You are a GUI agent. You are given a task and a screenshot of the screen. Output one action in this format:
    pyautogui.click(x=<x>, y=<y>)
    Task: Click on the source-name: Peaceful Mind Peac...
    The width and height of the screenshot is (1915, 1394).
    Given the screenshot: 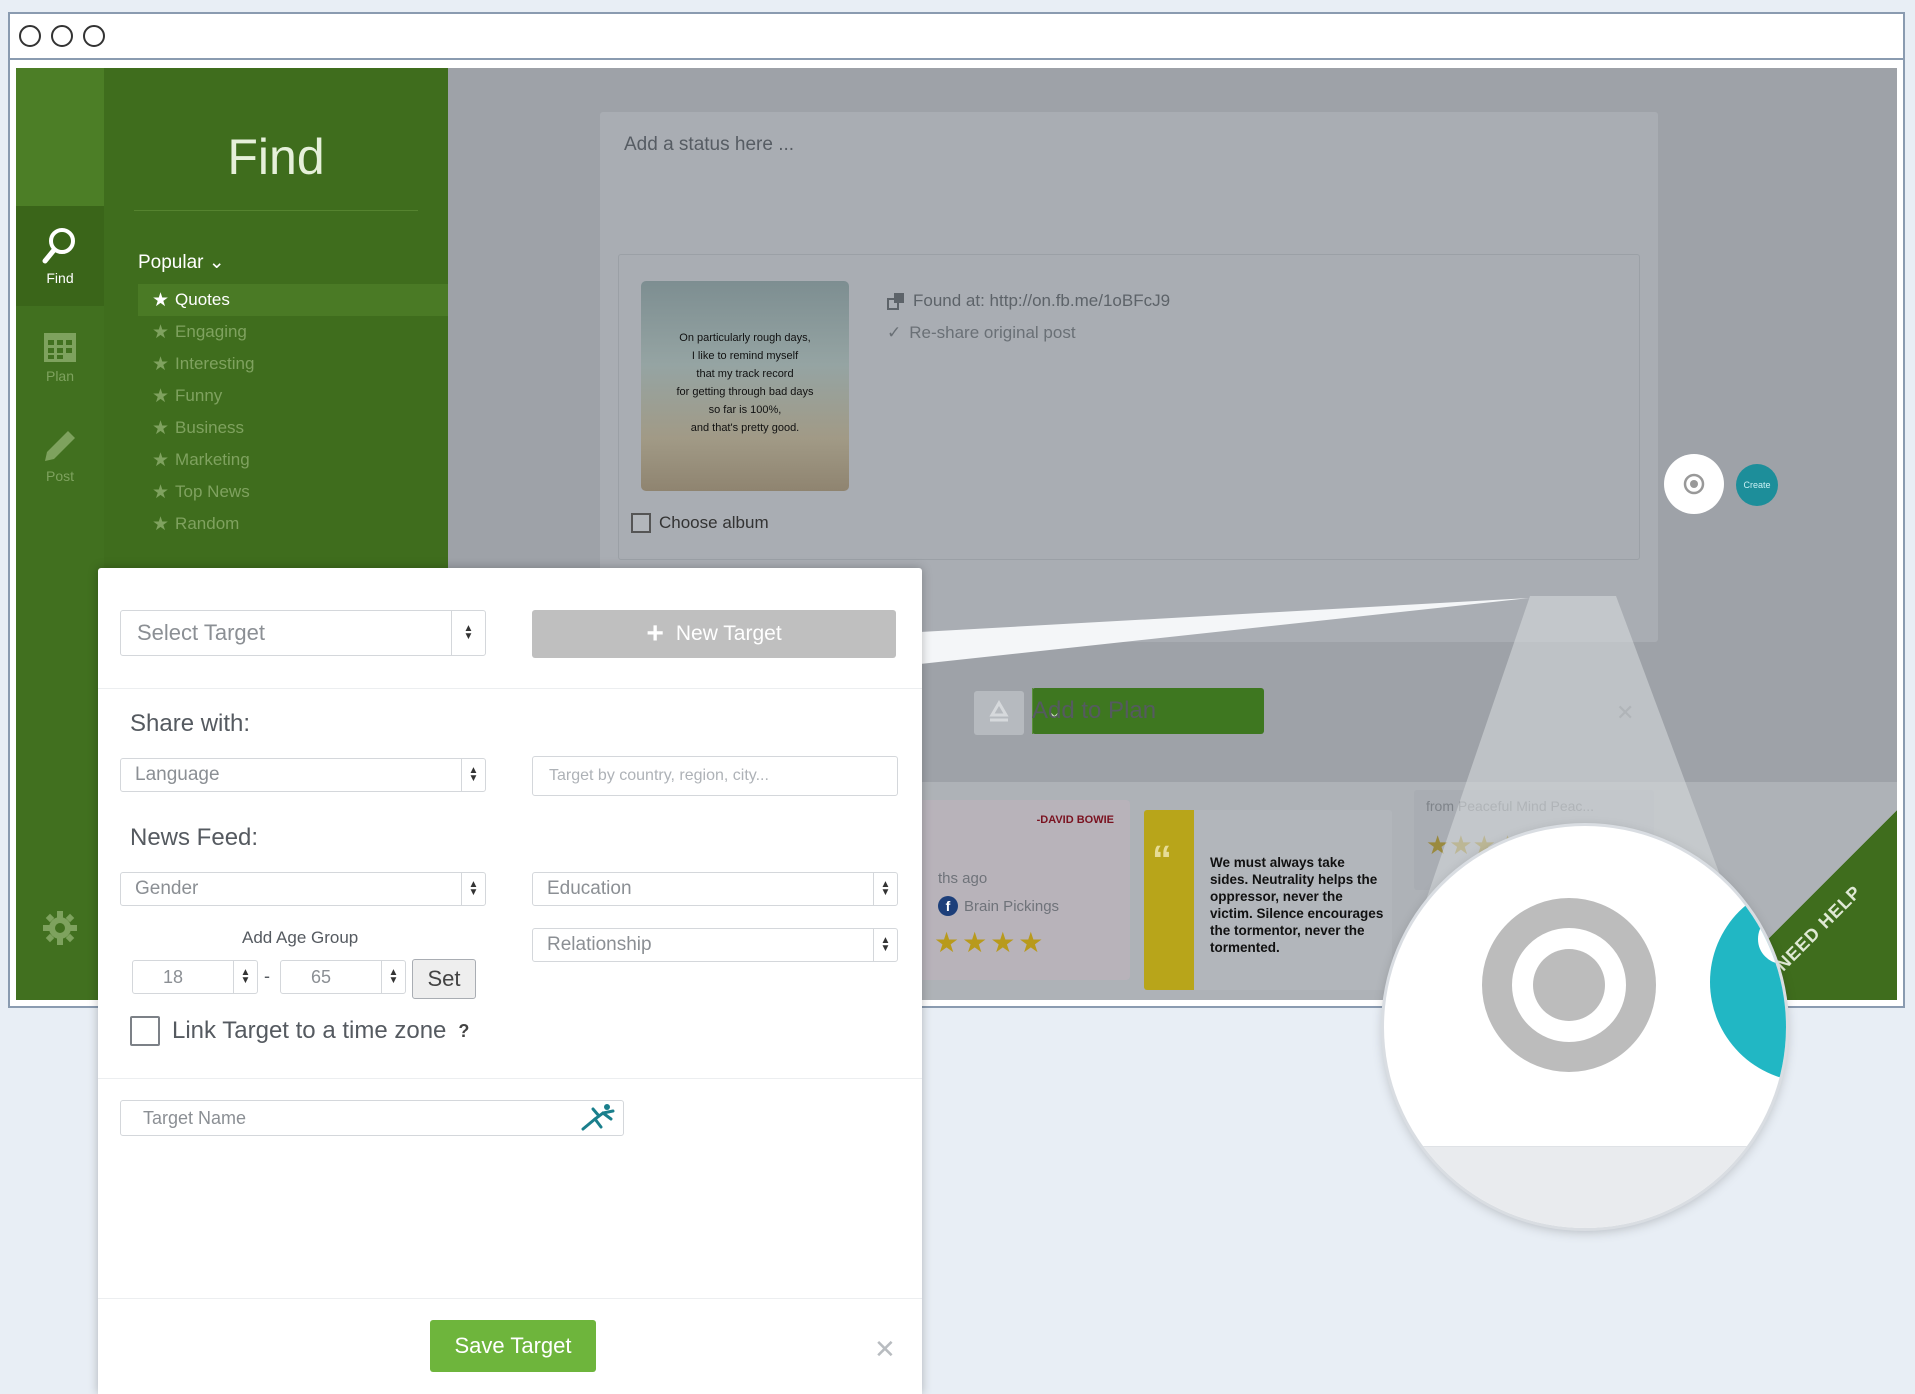 What is the action you would take?
    pyautogui.click(x=1526, y=806)
    